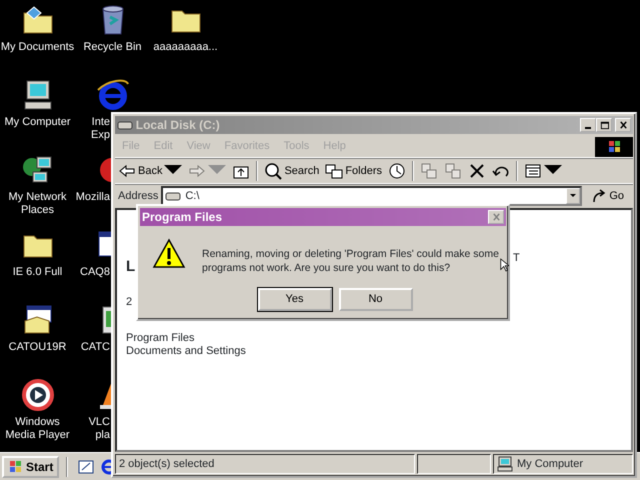 The width and height of the screenshot is (640, 480). What do you see at coordinates (138, 196) in the screenshot?
I see `address-label: Address` at bounding box center [138, 196].